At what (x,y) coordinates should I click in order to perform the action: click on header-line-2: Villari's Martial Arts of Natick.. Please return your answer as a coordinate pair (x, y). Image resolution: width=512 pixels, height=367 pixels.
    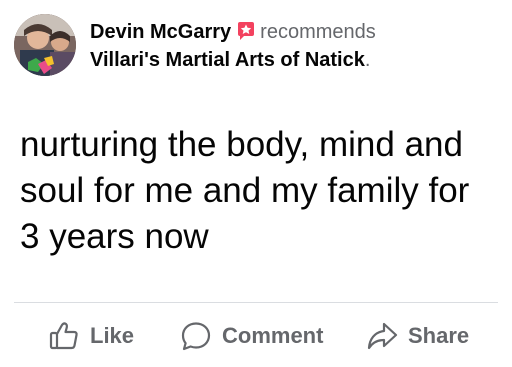
    Looking at the image, I should click on (294, 60).